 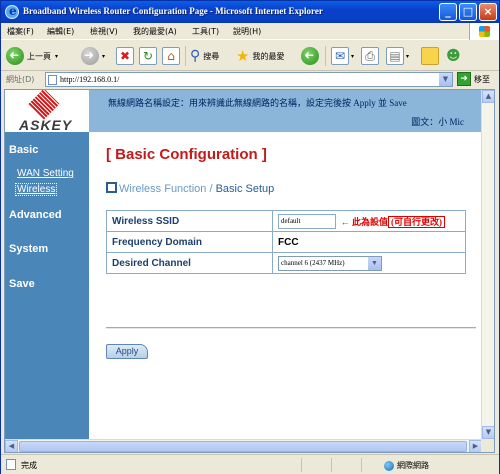 What do you see at coordinates (245, 189) in the screenshot?
I see `subhead-setup: Basic Setup` at bounding box center [245, 189].